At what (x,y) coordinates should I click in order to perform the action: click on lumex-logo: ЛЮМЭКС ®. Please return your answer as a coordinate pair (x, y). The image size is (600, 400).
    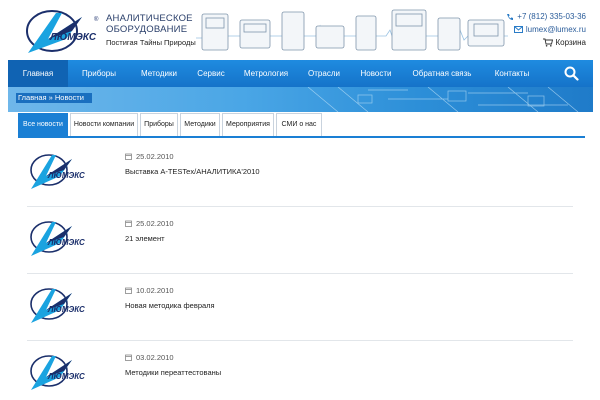
    Looking at the image, I should click on (61, 32).